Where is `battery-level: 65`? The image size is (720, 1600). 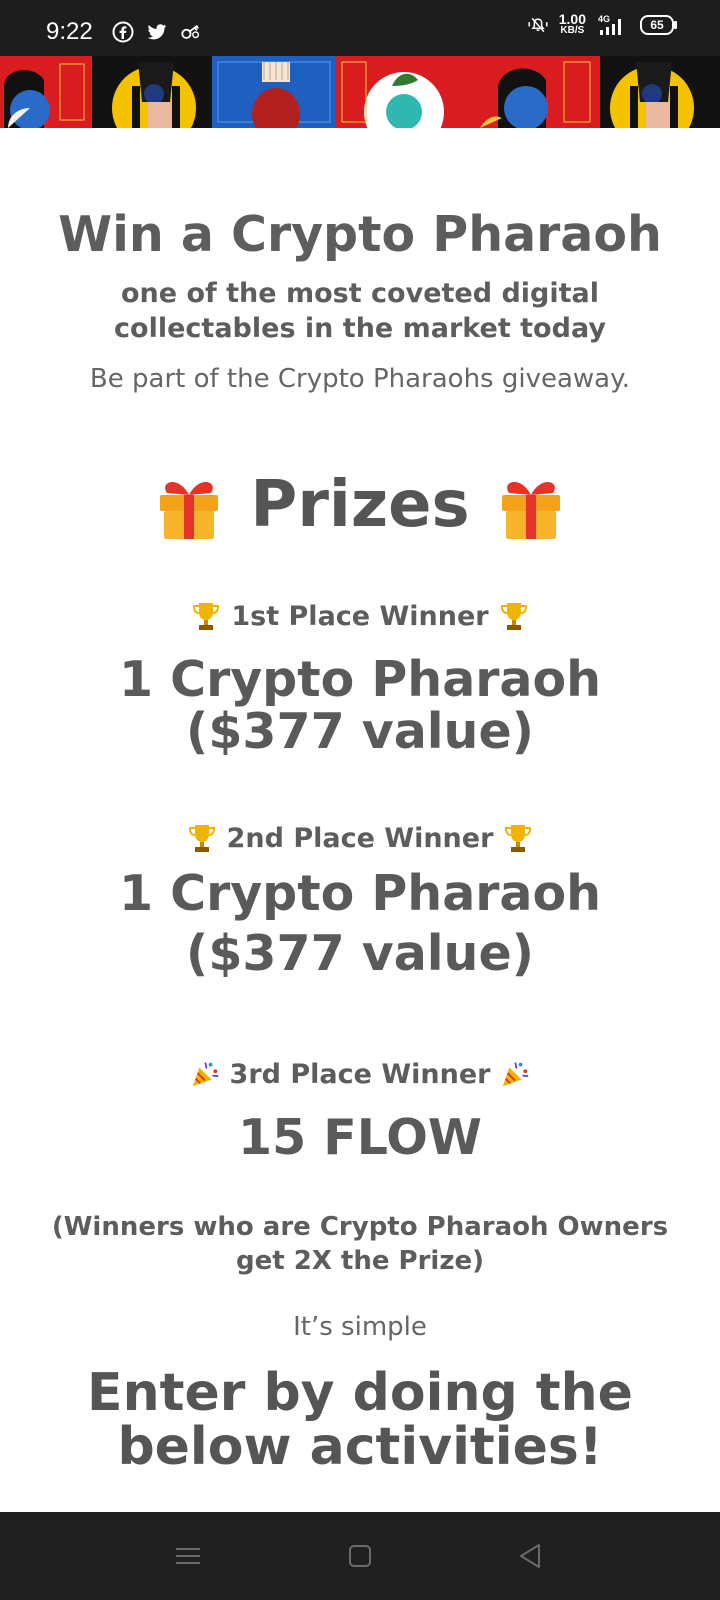 battery-level: 65 is located at coordinates (657, 25).